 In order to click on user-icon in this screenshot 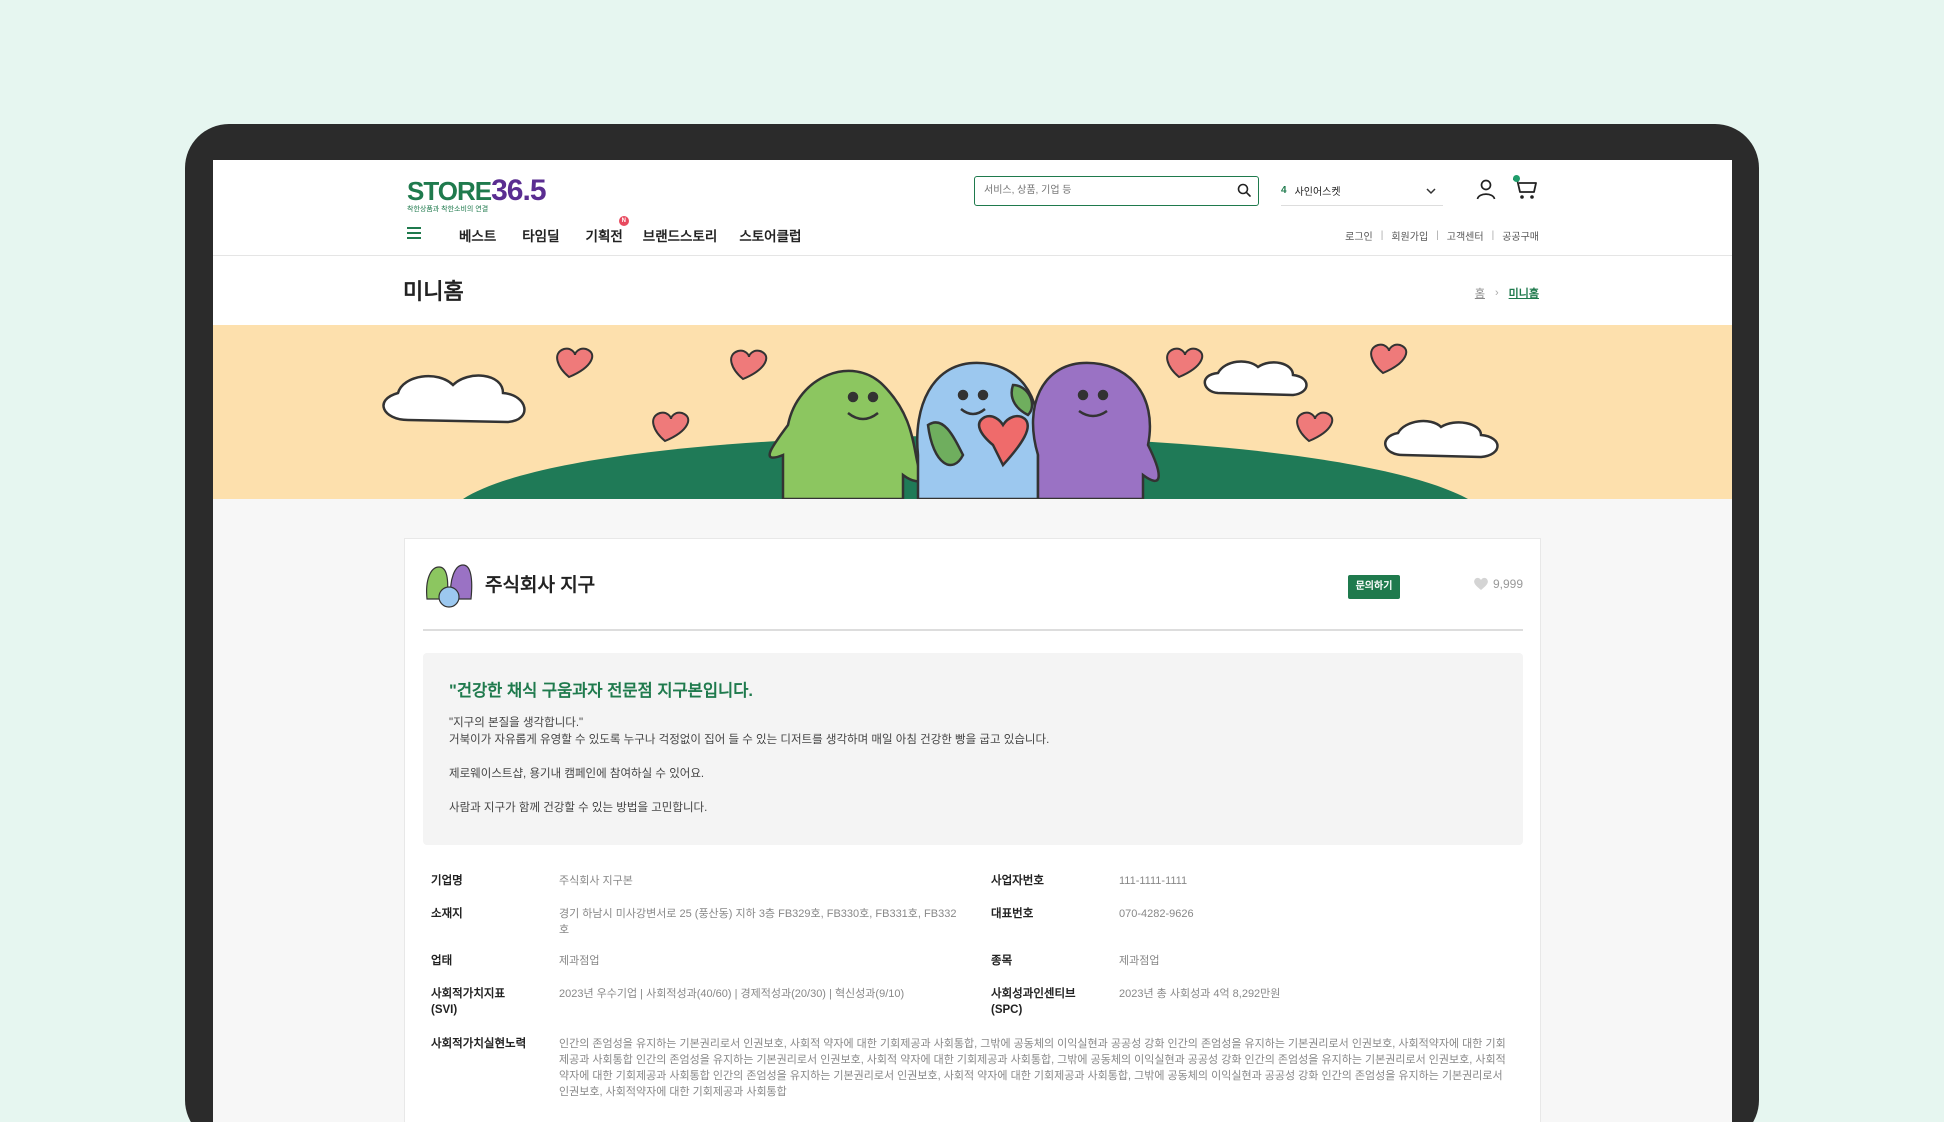, I will do `click(1486, 189)`.